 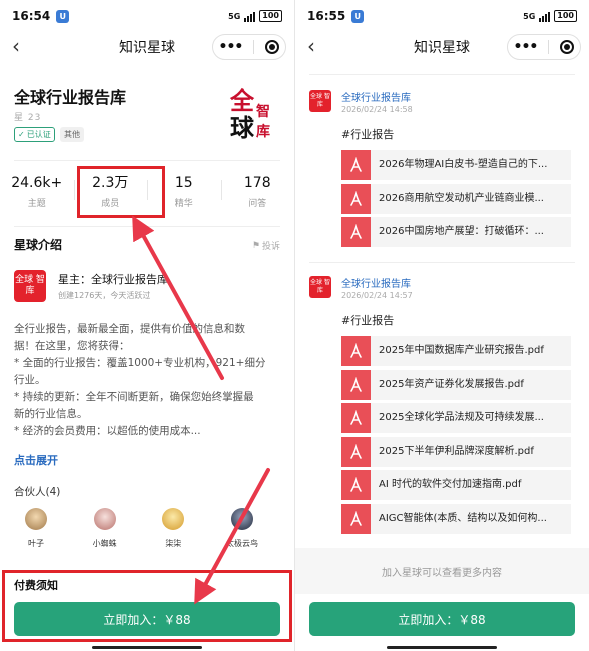 I want to click on pdf-file-item: AI 时代的软件交付加速指南.pdf, so click(x=456, y=485).